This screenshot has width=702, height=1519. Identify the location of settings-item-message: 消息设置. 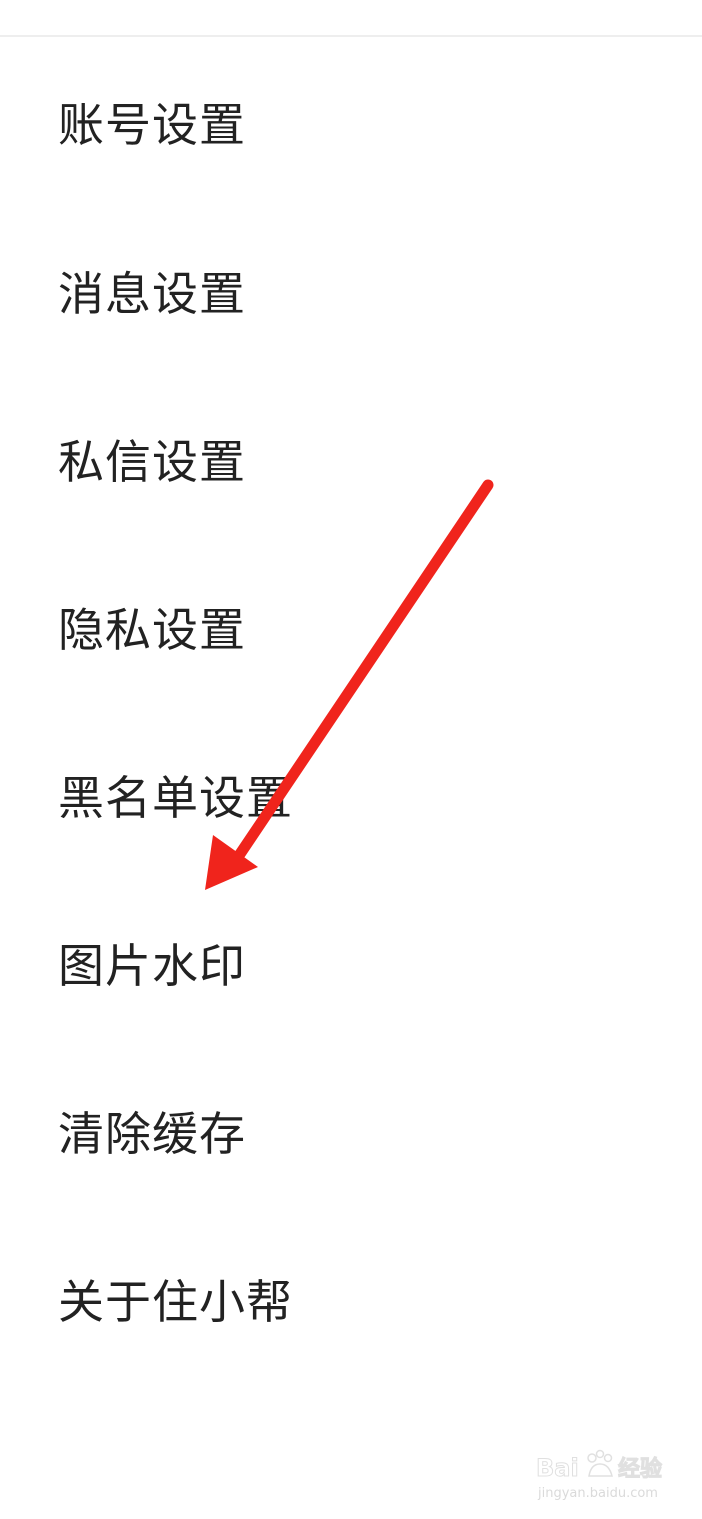
(351, 294).